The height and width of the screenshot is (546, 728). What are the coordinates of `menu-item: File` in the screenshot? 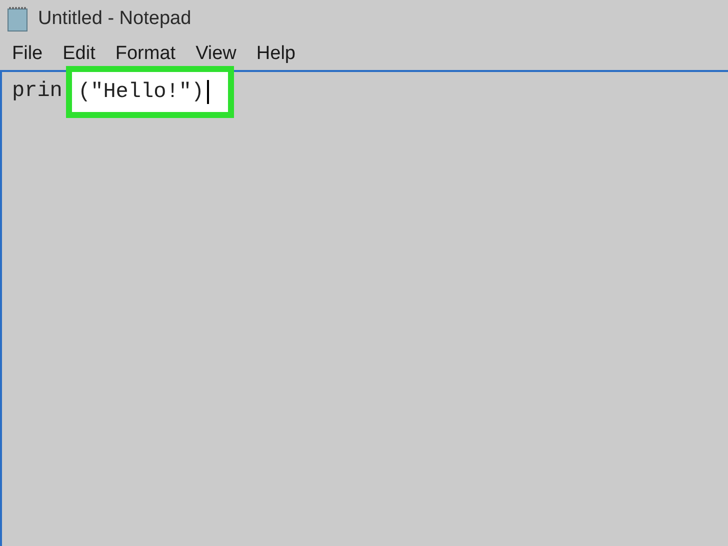 It's located at (27, 54).